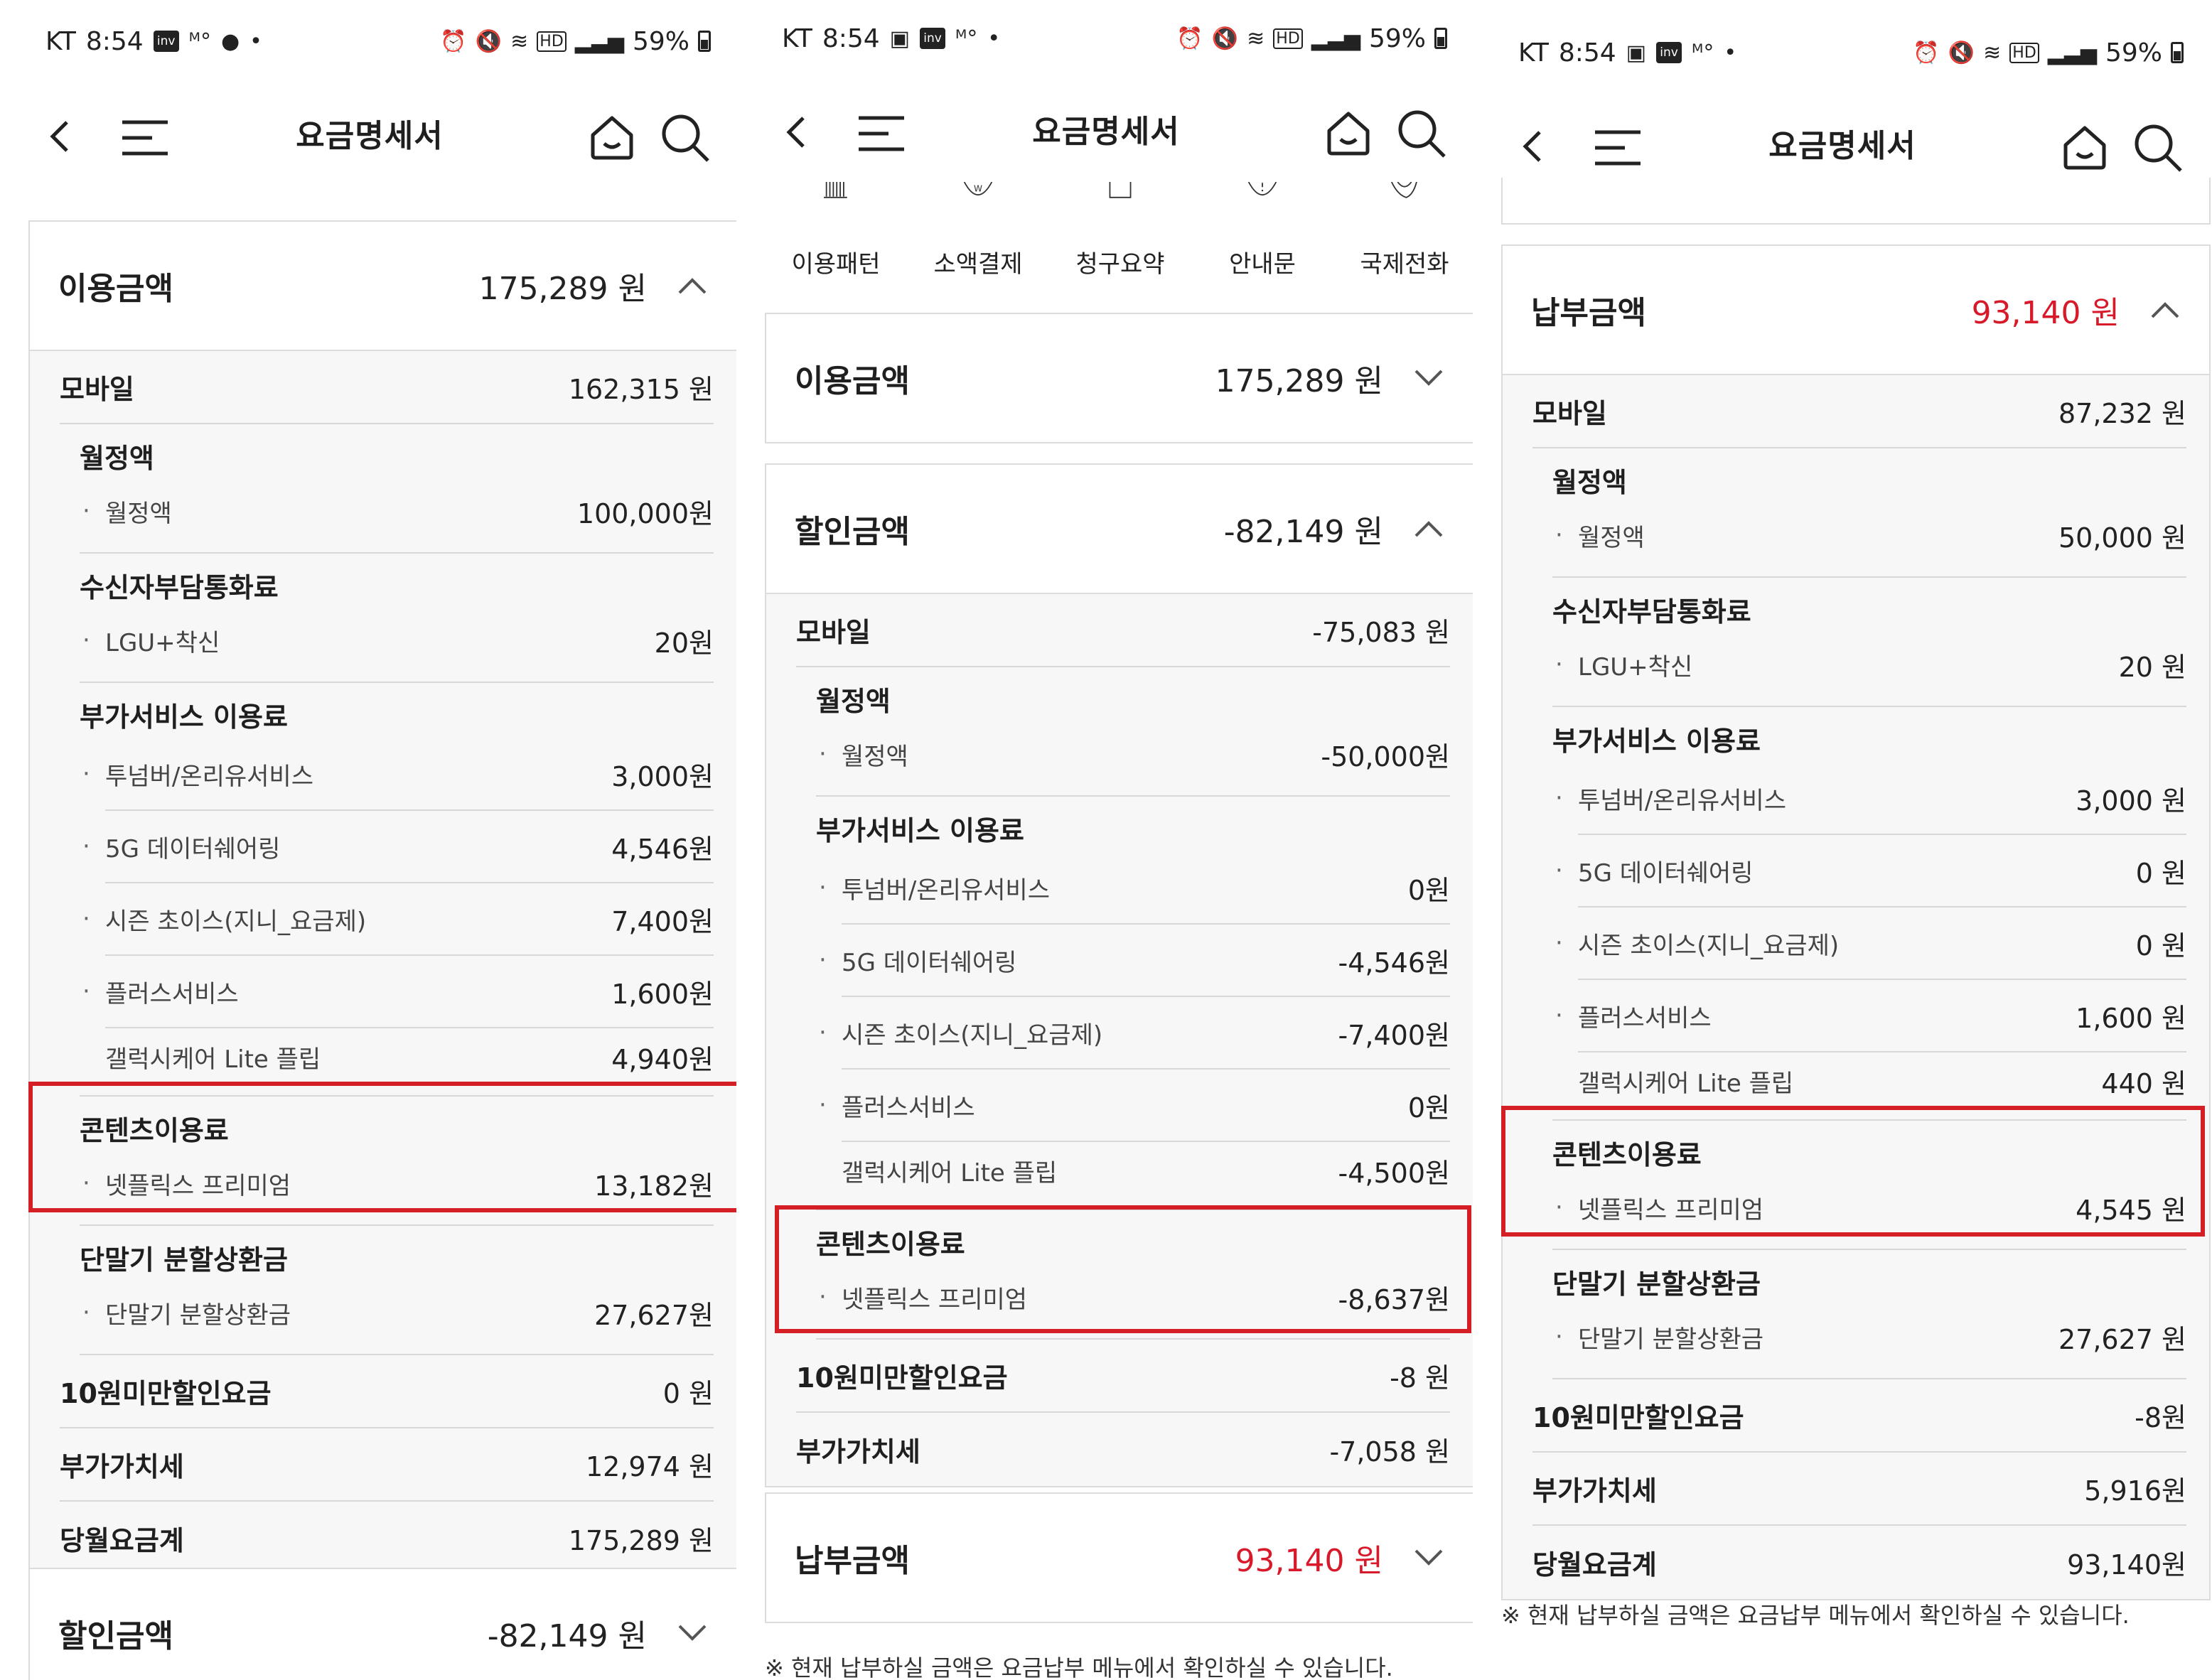 The width and height of the screenshot is (2212, 1680). Describe the element at coordinates (1134, 889) in the screenshot. I see `line-item: 투넘버/온리유서비스0원` at that location.